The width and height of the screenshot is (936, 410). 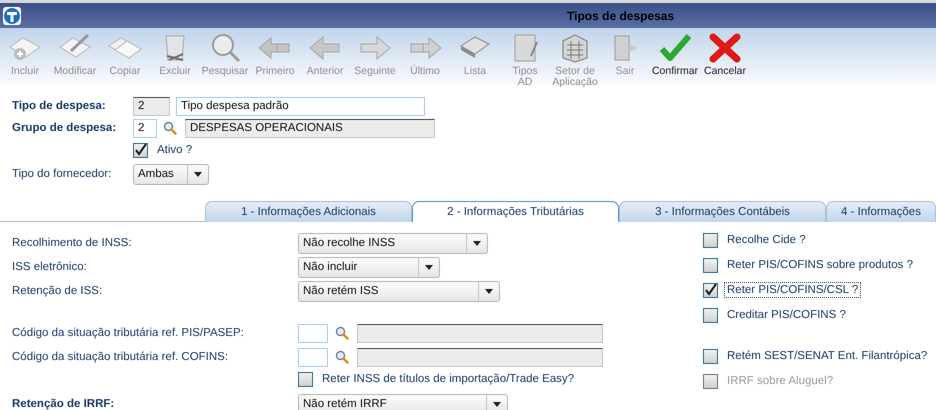 What do you see at coordinates (827, 356) in the screenshot?
I see `checkbox-label: Retém SEST/SENAT Ent. Filantrópica?` at bounding box center [827, 356].